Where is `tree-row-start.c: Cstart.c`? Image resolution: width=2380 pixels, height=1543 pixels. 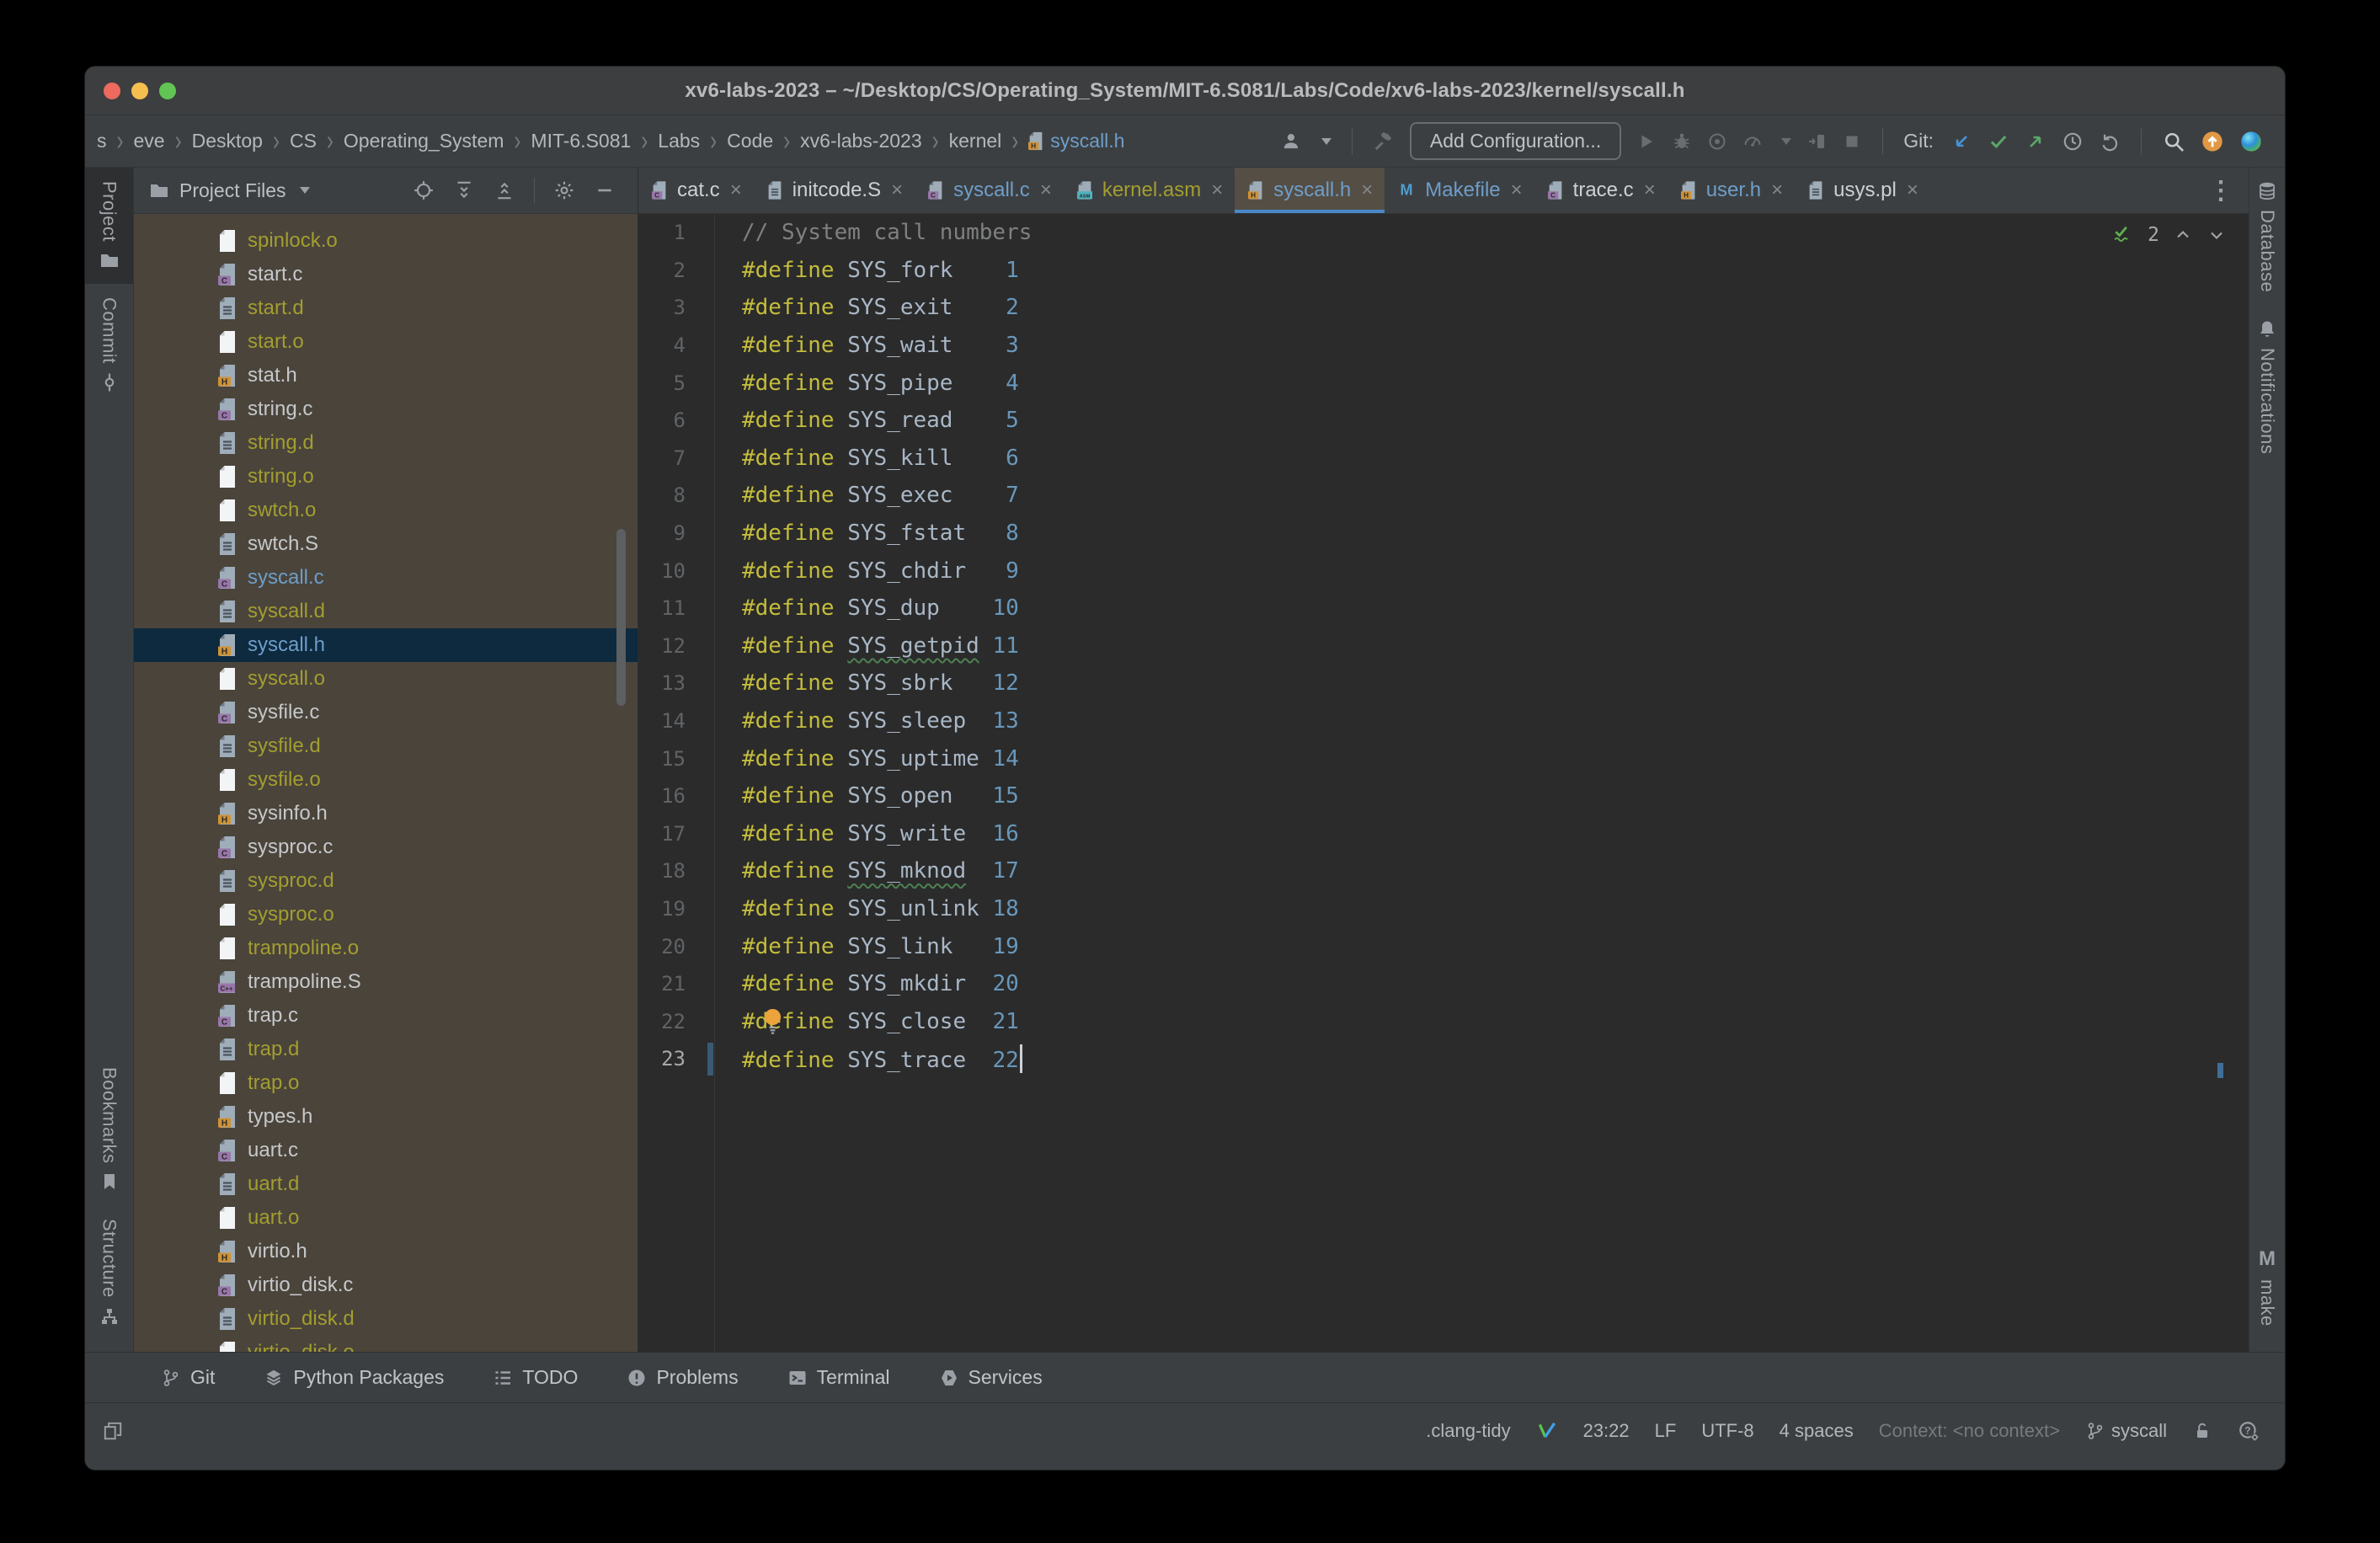
tree-row-start.c: Cstart.c is located at coordinates (386, 274).